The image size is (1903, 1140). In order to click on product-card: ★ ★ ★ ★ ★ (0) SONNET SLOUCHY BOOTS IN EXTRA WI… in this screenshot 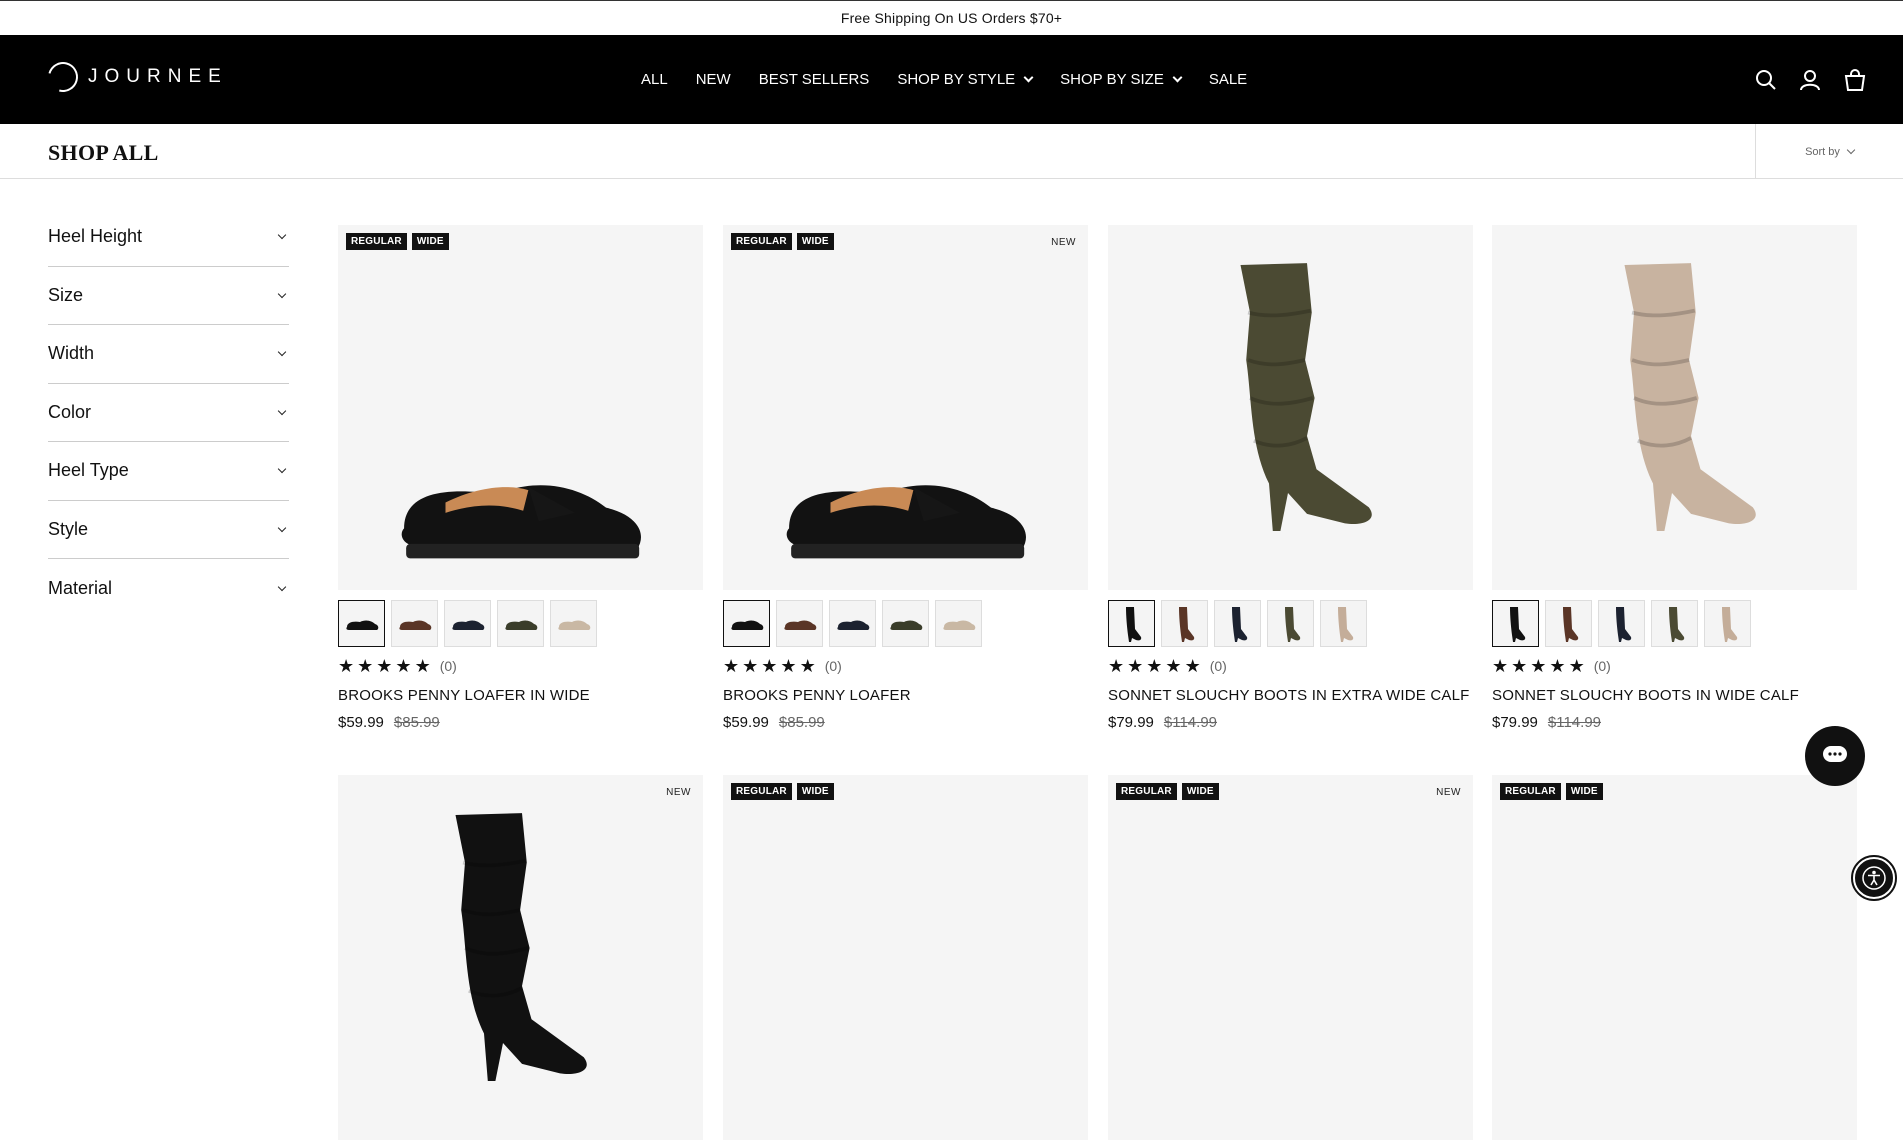, I will do `click(1290, 478)`.